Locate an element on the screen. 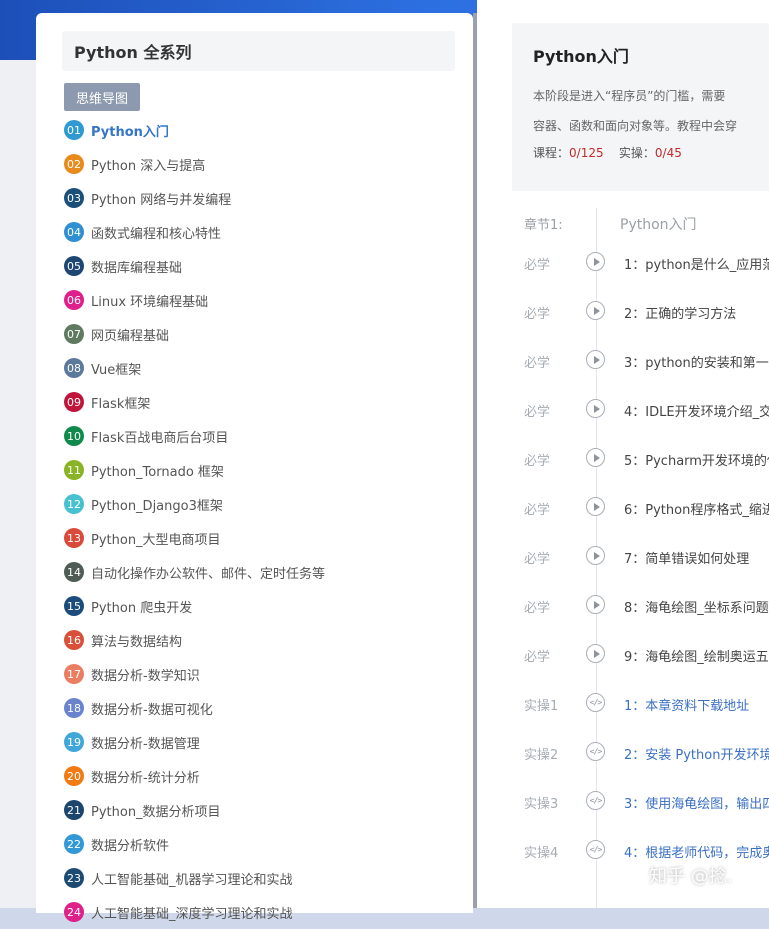  course-name: Python 网络与并发编程 is located at coordinates (161, 200).